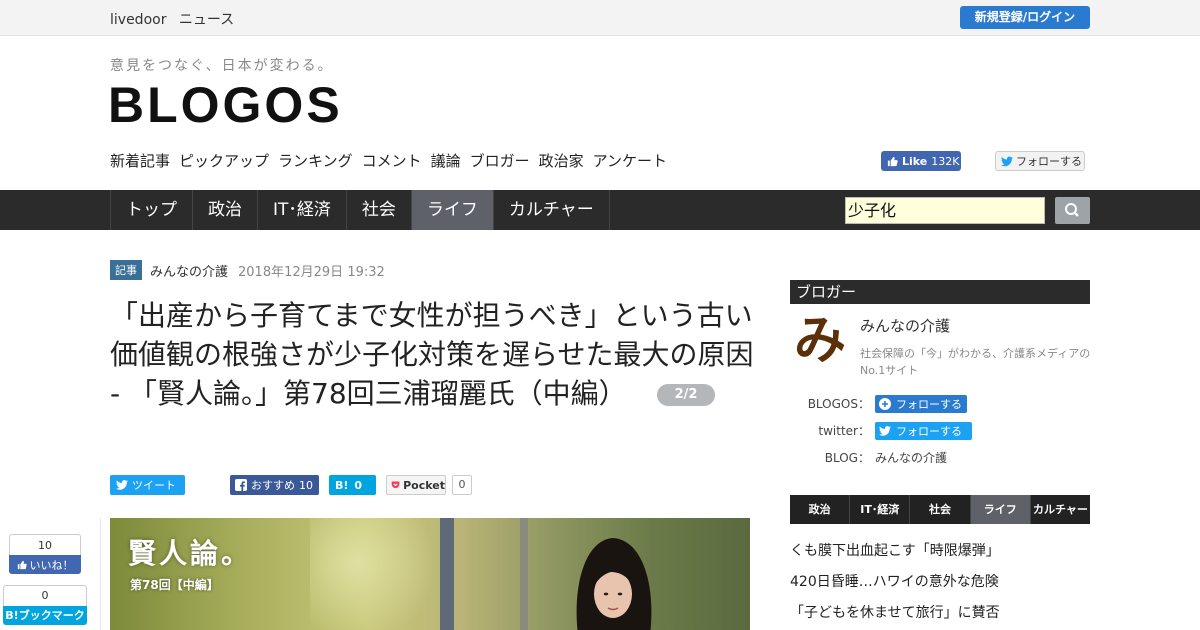  Describe the element at coordinates (51, 565) in the screenshot. I see `floating-like-label: いいね！` at that location.